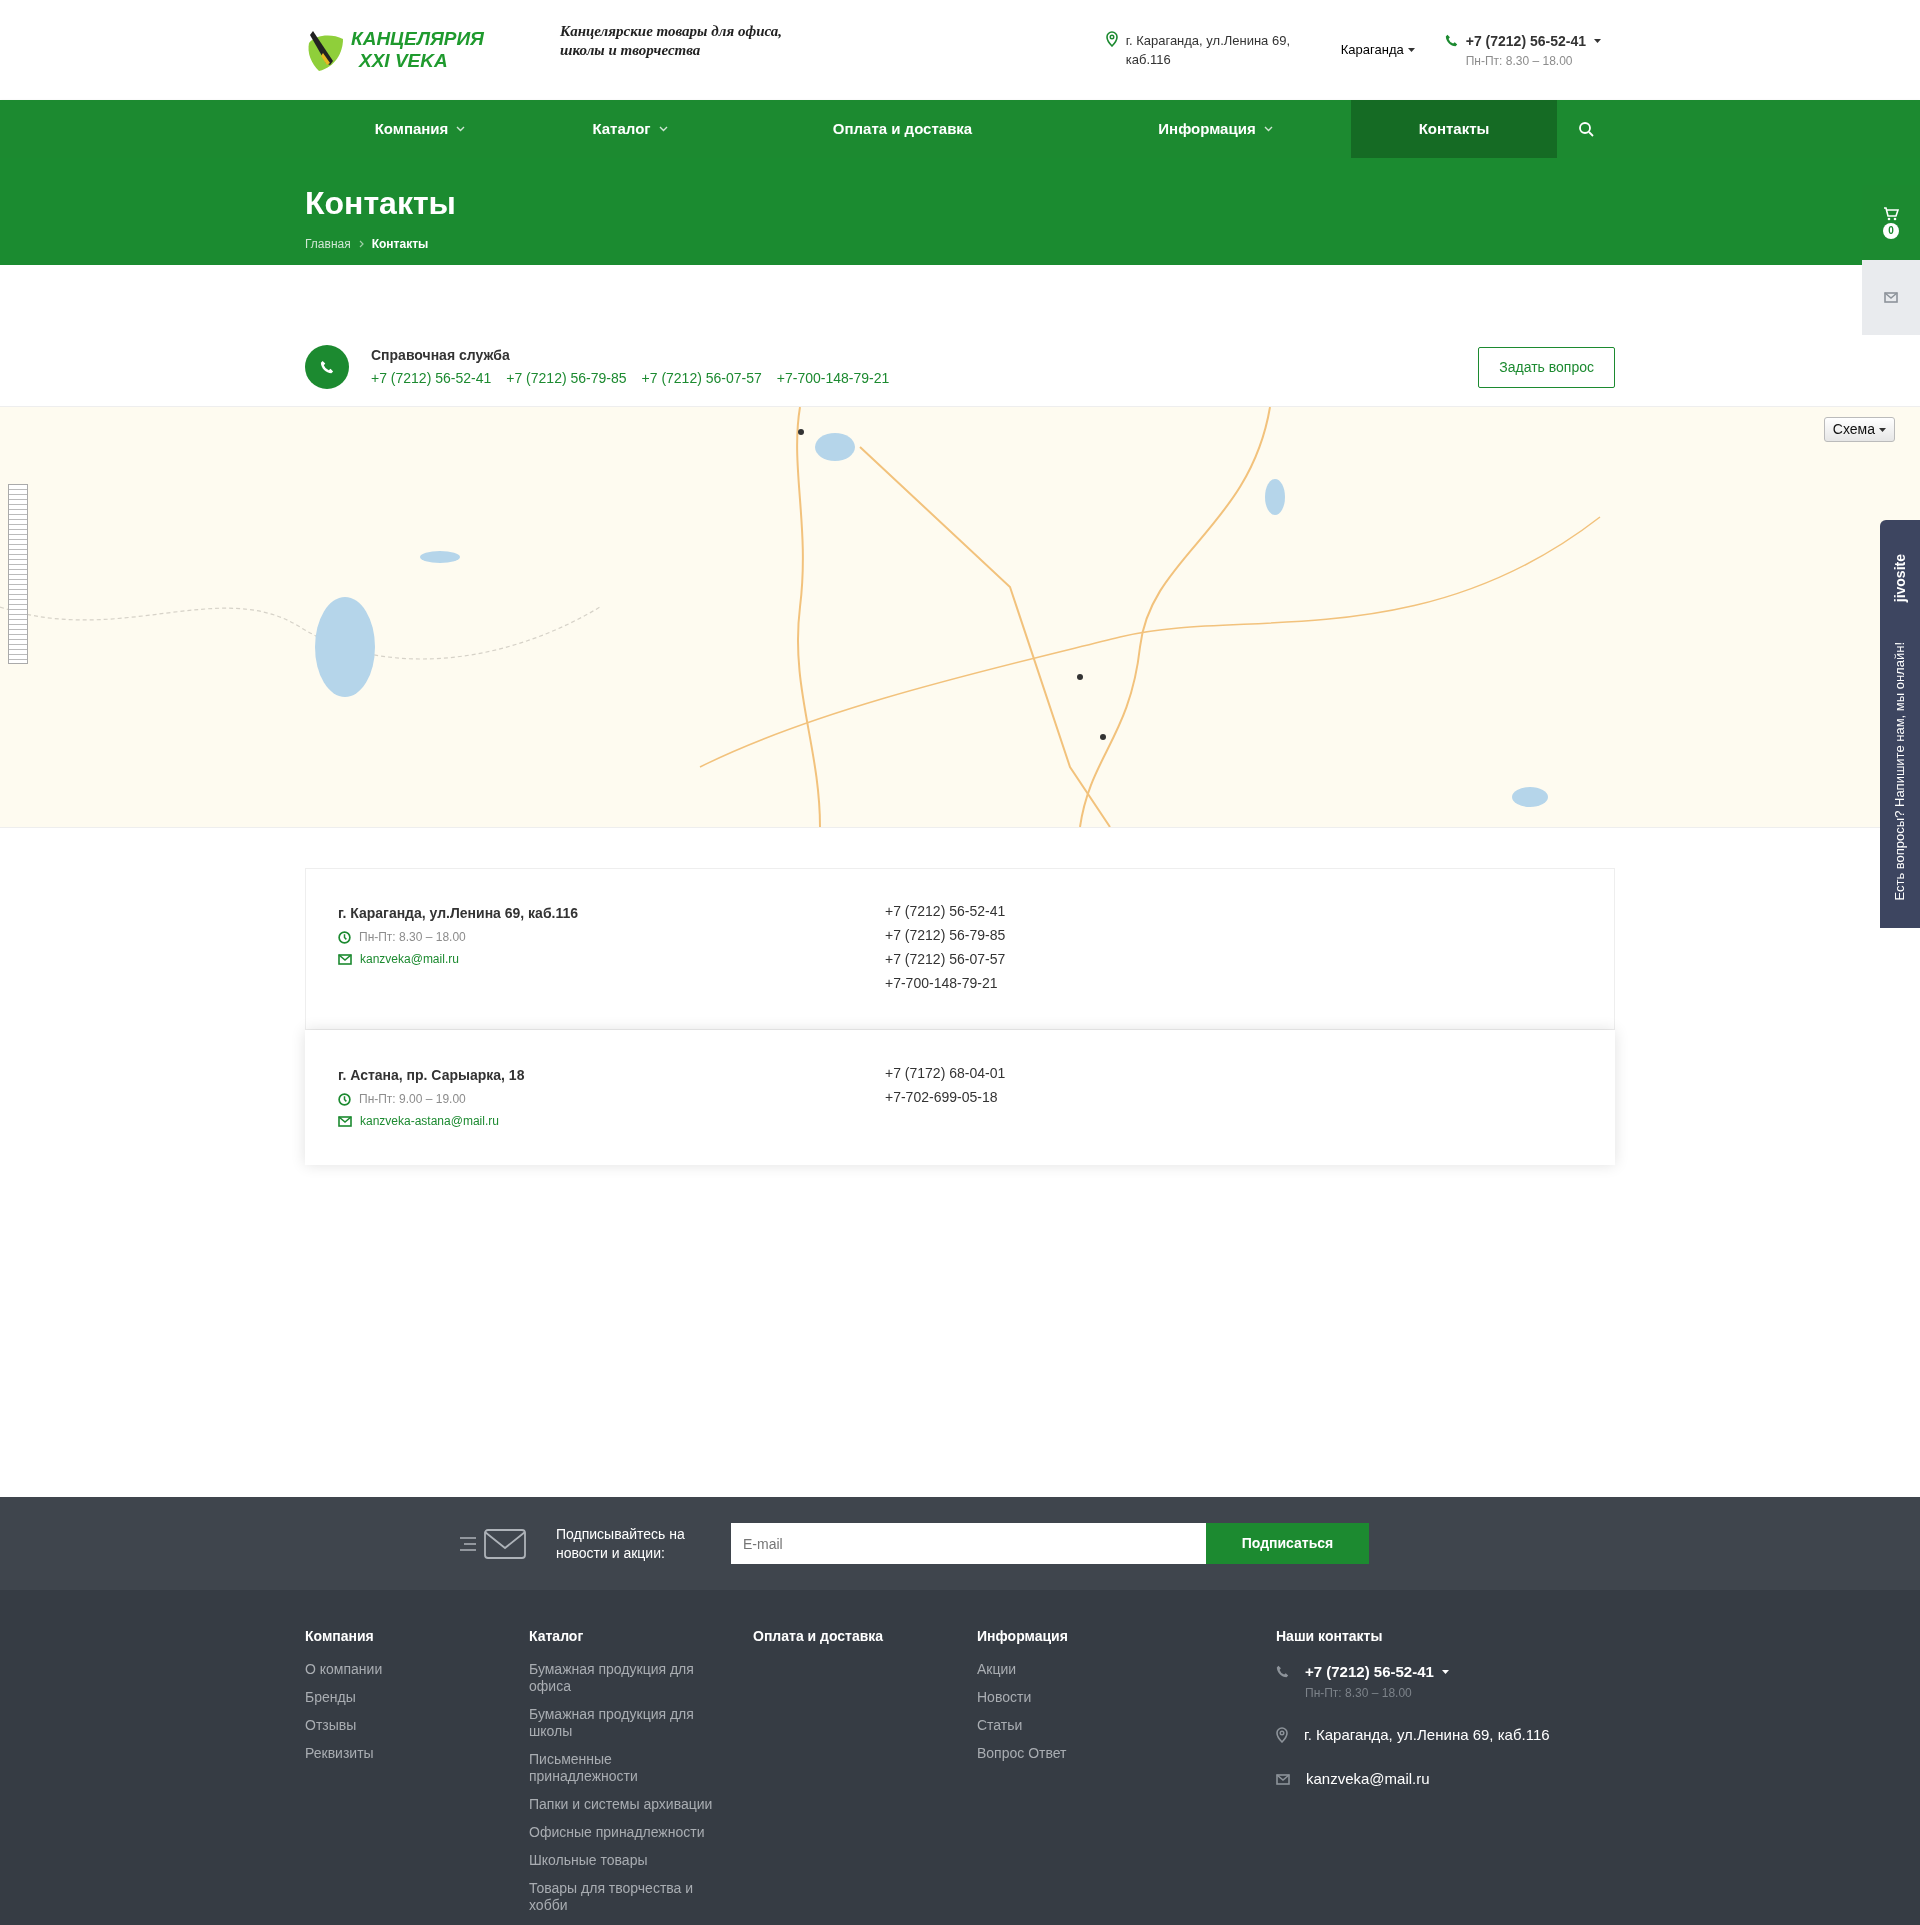 This screenshot has width=1920, height=1925. I want to click on footer-link: Новости, so click(1072, 1697).